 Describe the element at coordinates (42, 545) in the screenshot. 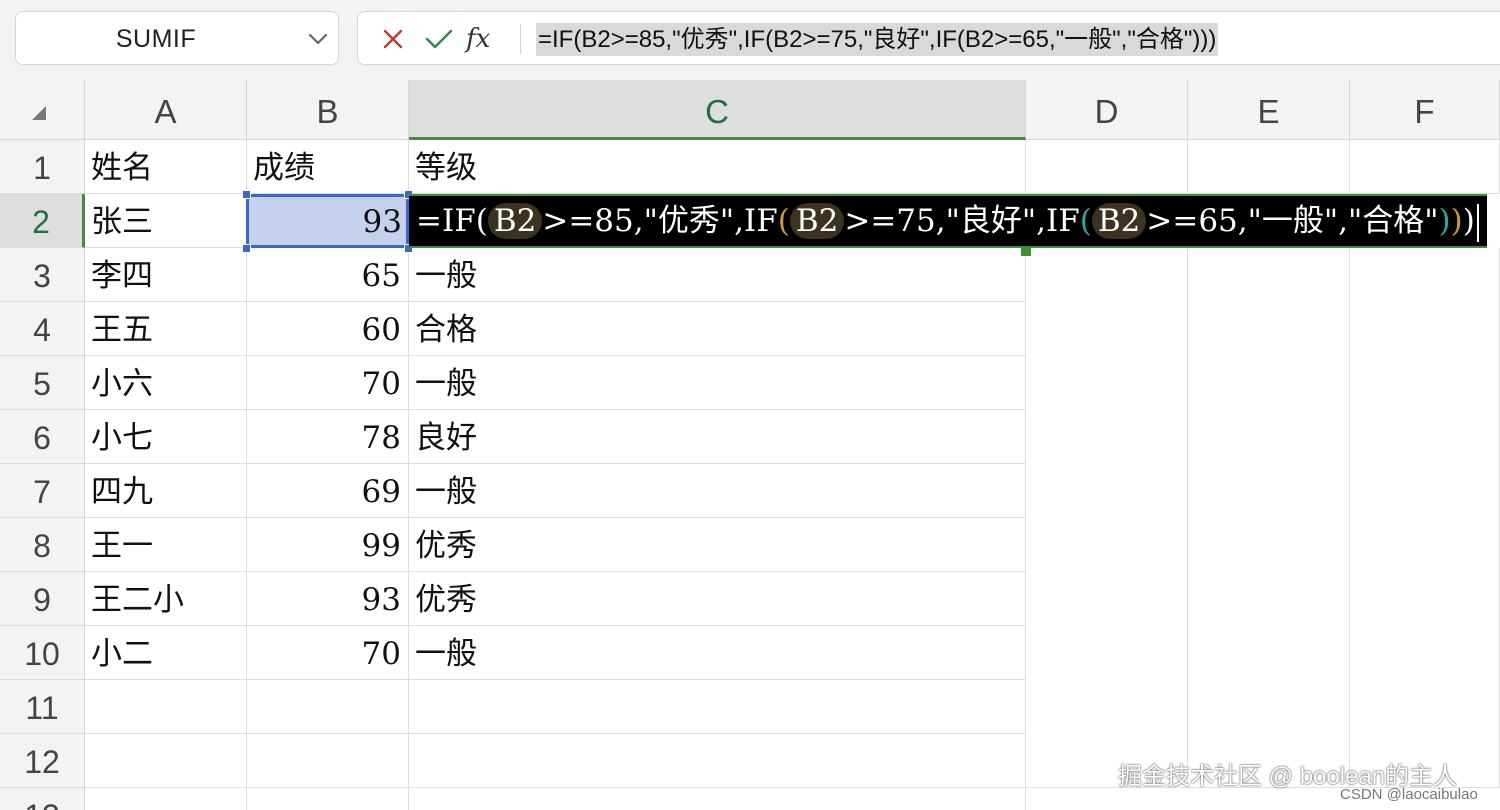

I see `row-header-8: 8` at that location.